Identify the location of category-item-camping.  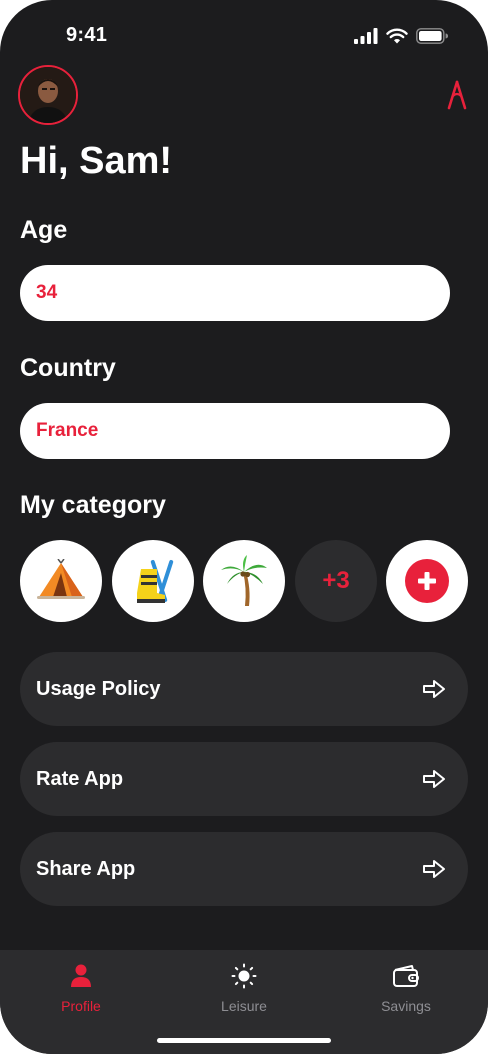
(61, 581).